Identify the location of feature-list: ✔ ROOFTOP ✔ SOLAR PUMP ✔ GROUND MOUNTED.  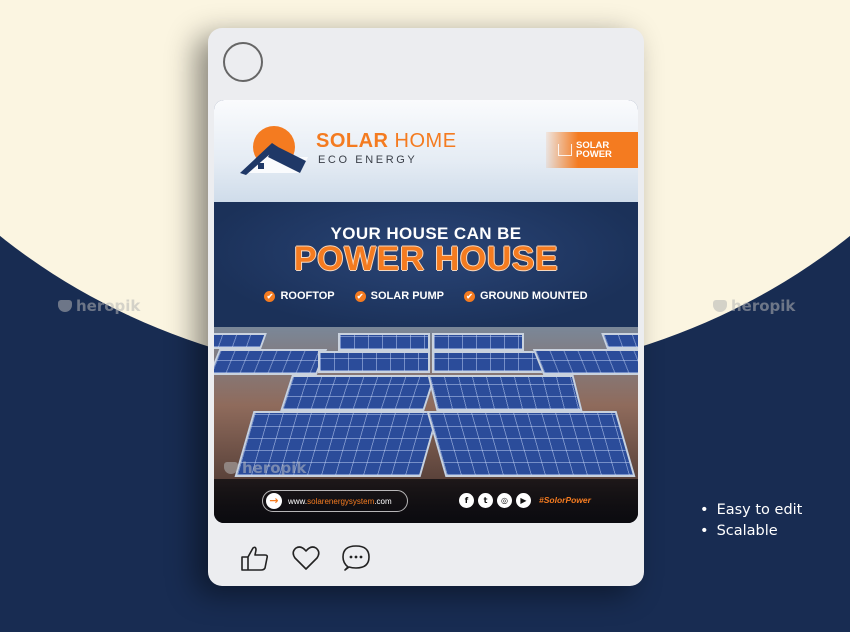
(426, 296).